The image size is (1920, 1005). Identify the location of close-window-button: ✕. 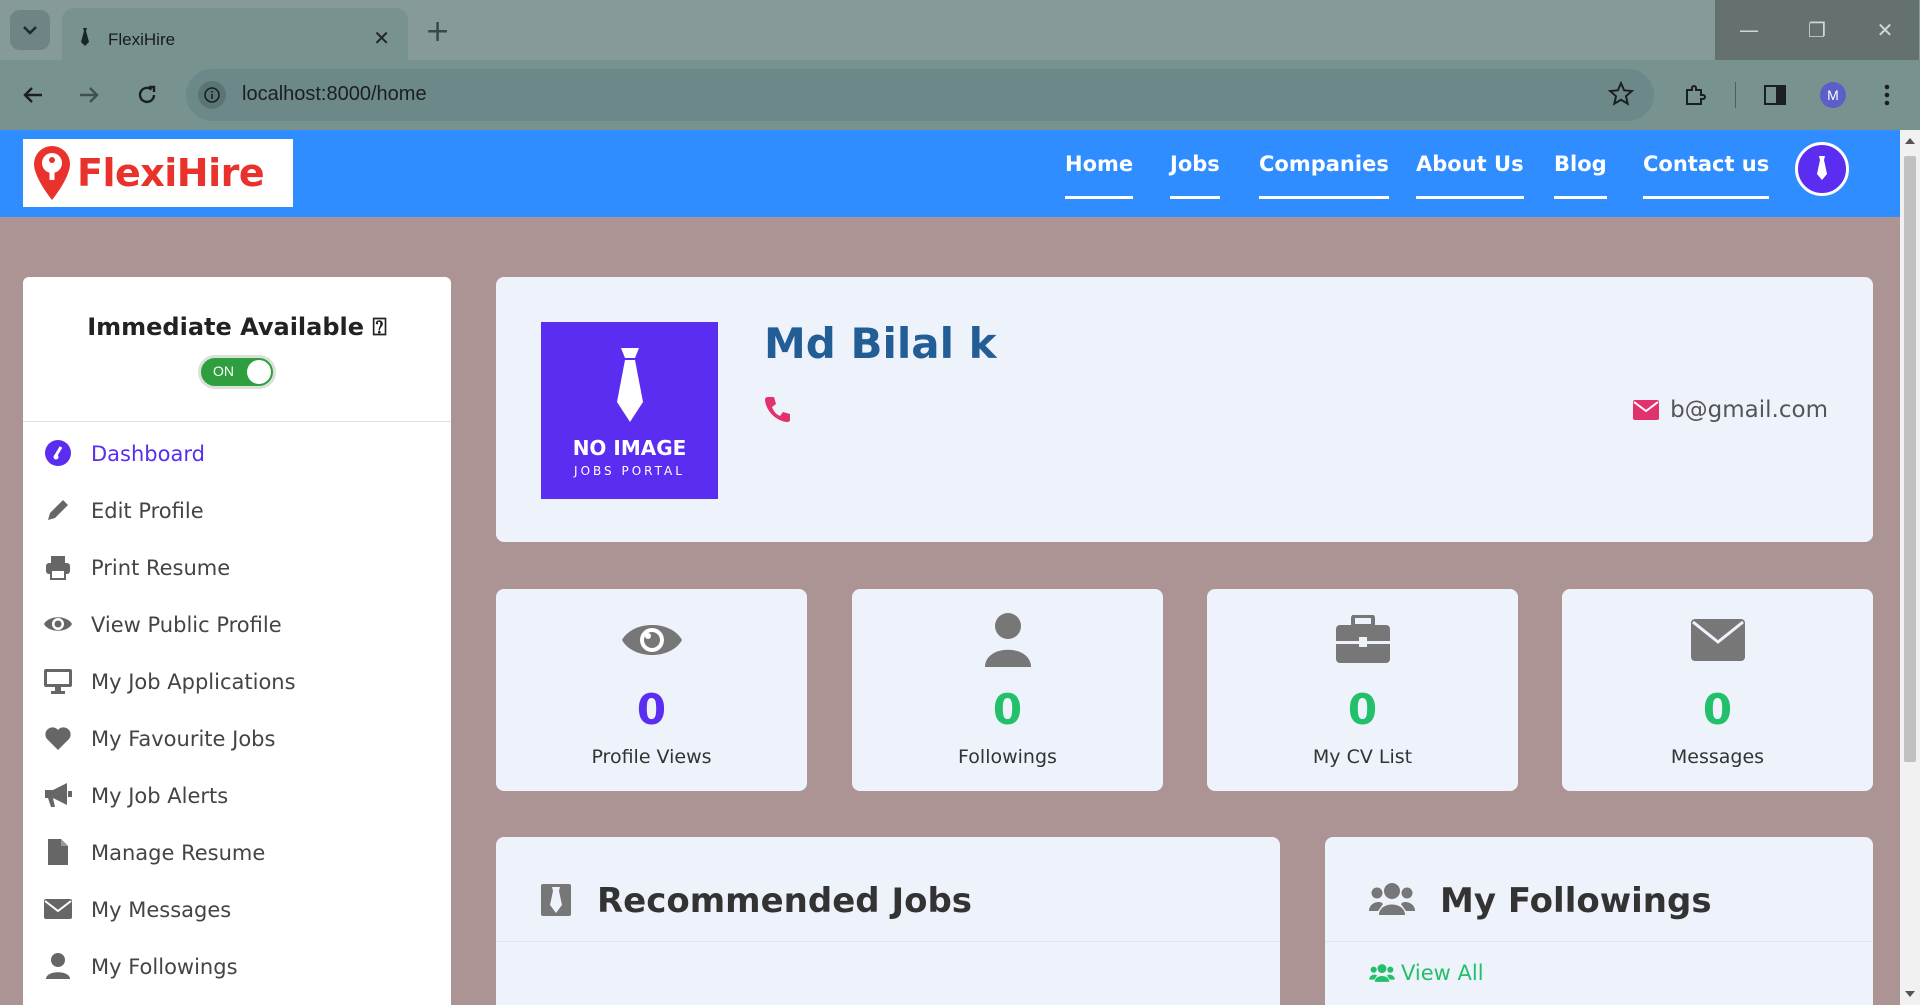
(1885, 30).